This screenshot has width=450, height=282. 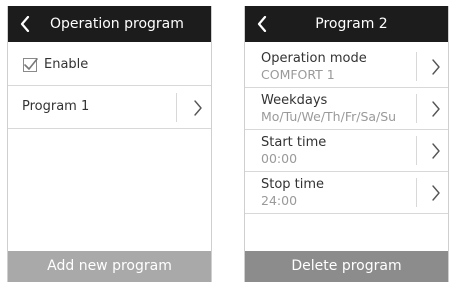 What do you see at coordinates (293, 184) in the screenshot?
I see `setting-label: Stop time` at bounding box center [293, 184].